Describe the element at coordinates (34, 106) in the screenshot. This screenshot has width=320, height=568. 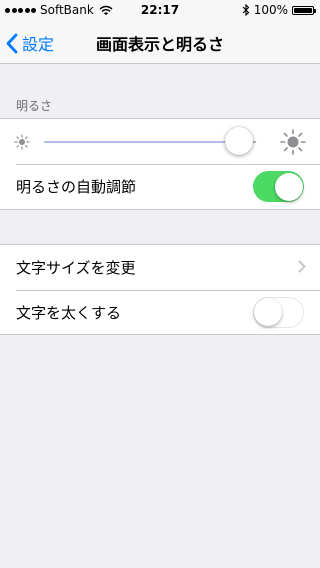
I see `section-header-brightness: 明るさ` at that location.